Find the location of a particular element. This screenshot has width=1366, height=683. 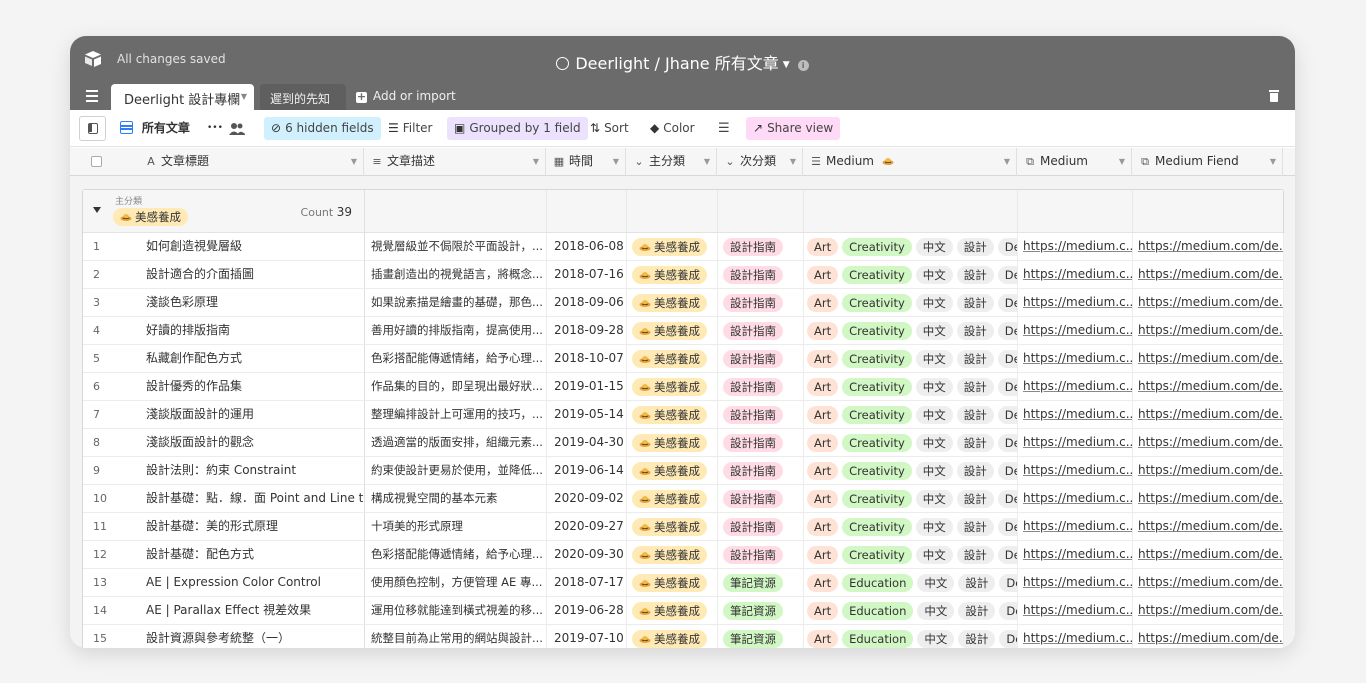

sub-category-cell: 筆記資源 is located at coordinates (761, 610).